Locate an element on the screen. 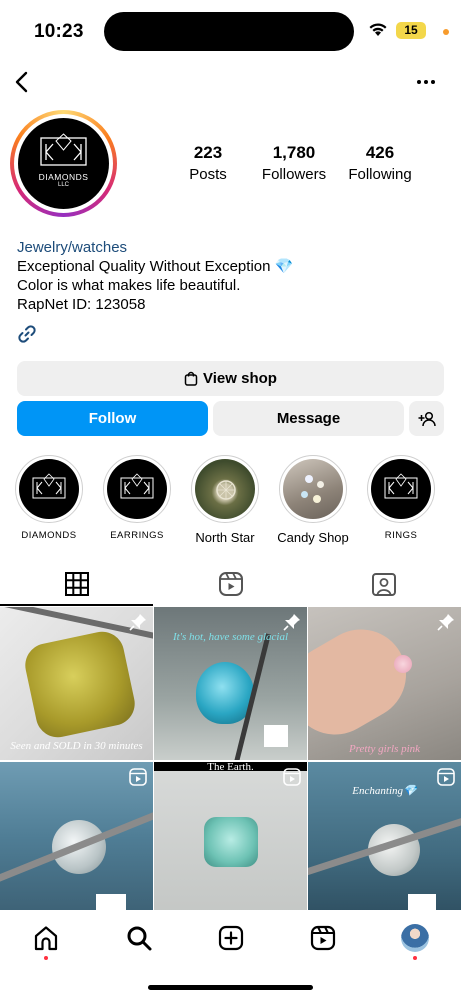  view-shop-label: View shop is located at coordinates (240, 378).